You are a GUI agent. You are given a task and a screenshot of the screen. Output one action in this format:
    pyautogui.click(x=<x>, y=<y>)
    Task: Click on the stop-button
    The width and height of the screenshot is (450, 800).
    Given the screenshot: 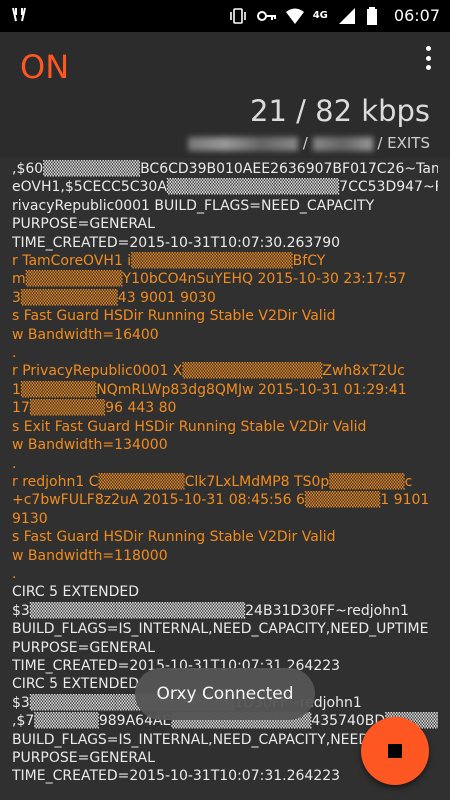 What is the action you would take?
    pyautogui.click(x=395, y=751)
    